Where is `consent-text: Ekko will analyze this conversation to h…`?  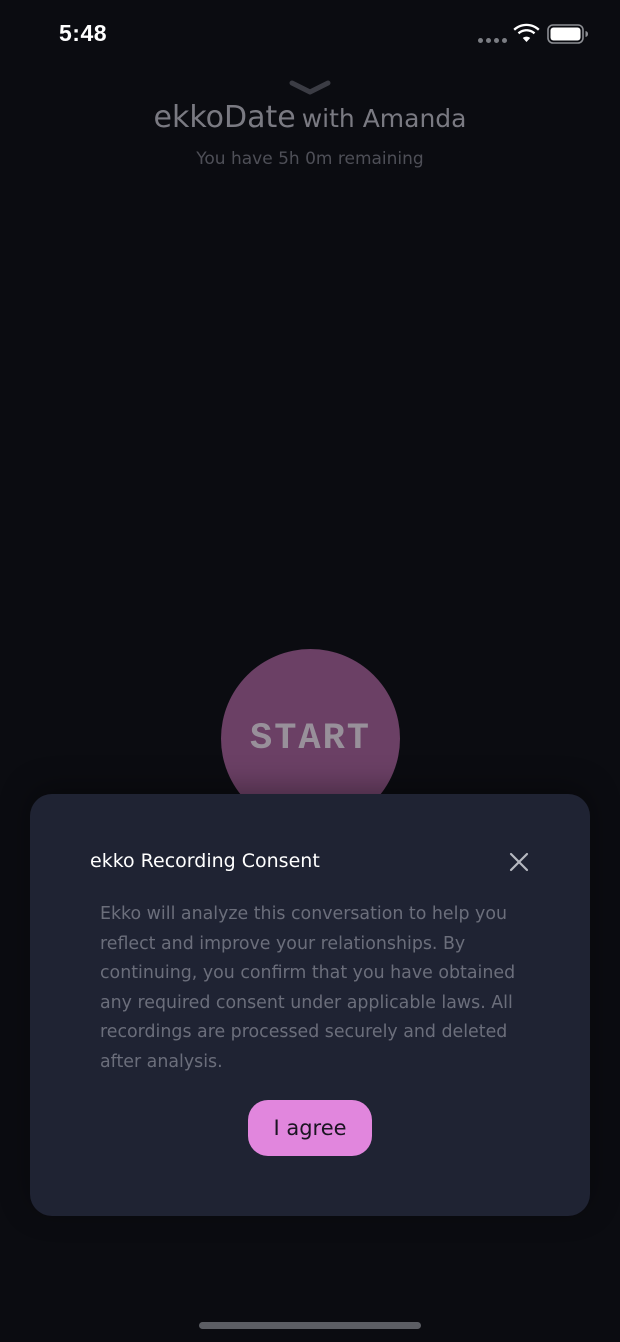 consent-text: Ekko will analyze this conversation to h… is located at coordinates (308, 988).